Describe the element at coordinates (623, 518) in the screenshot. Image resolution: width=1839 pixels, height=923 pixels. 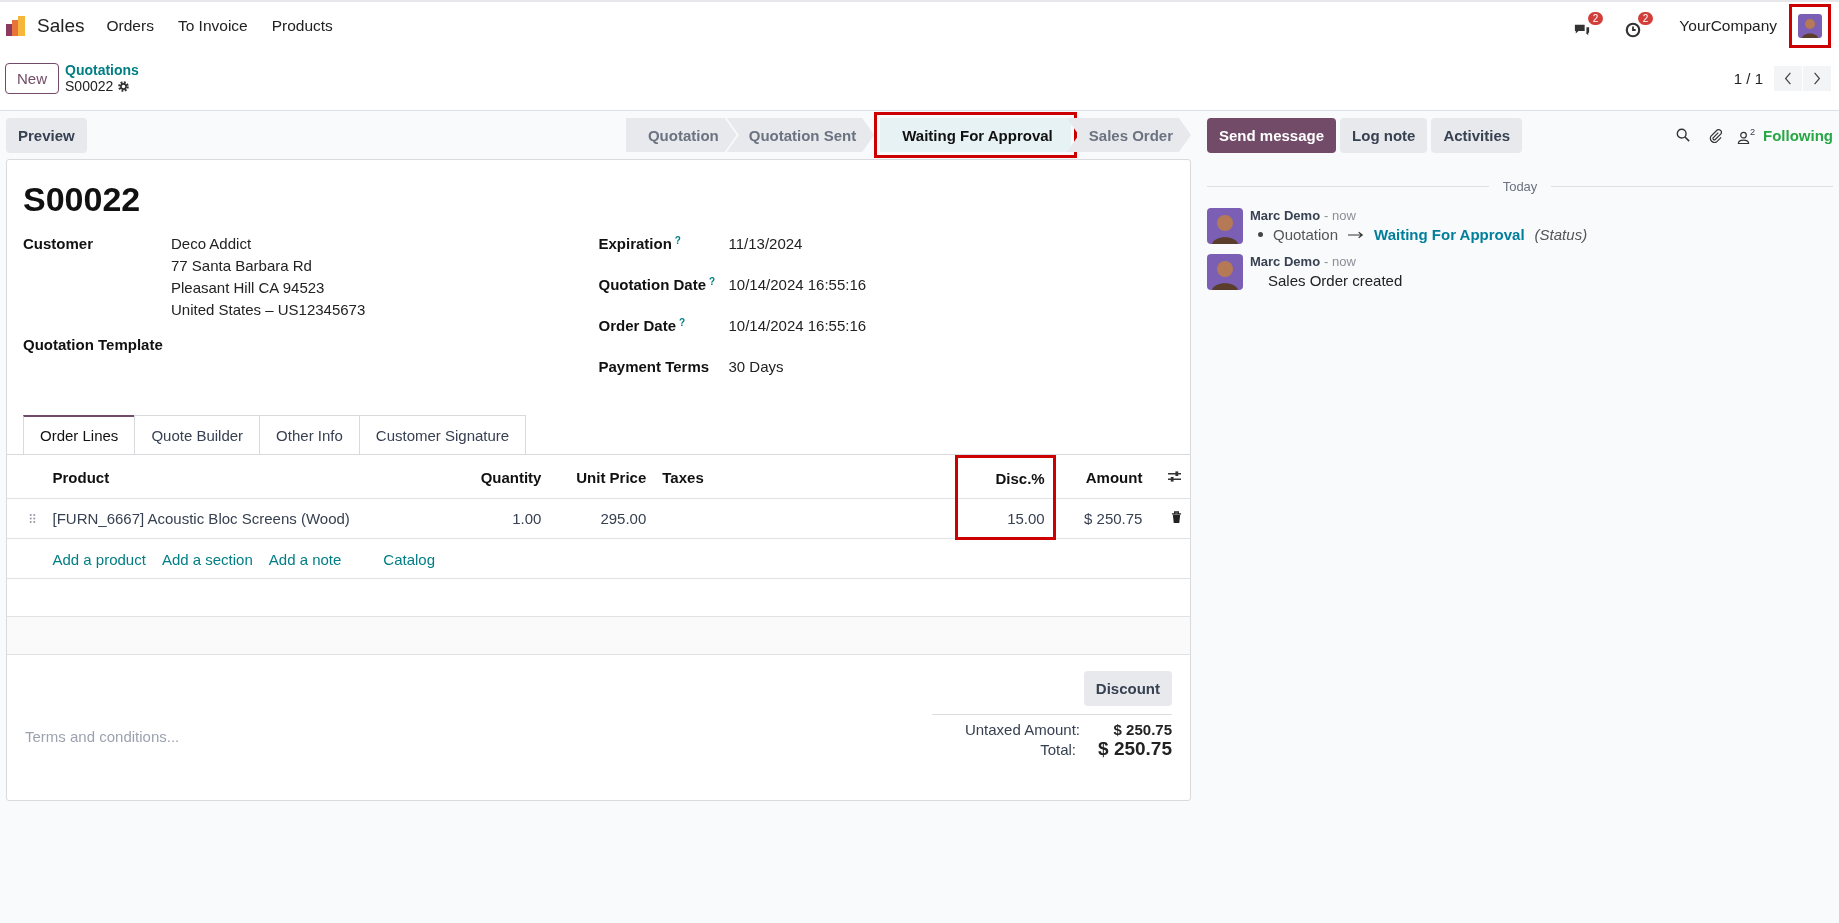
I see `table-cell: 295.00` at that location.